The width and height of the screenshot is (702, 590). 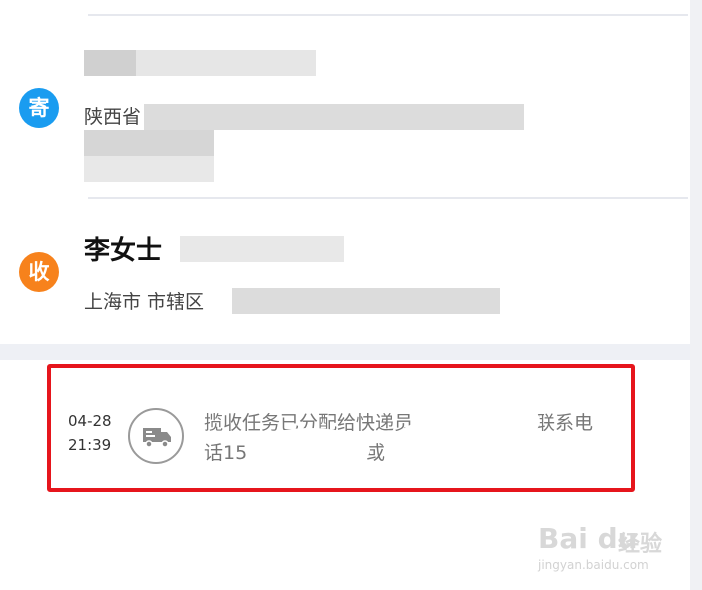 What do you see at coordinates (565, 423) in the screenshot?
I see `tracking-message-end: 联系电` at bounding box center [565, 423].